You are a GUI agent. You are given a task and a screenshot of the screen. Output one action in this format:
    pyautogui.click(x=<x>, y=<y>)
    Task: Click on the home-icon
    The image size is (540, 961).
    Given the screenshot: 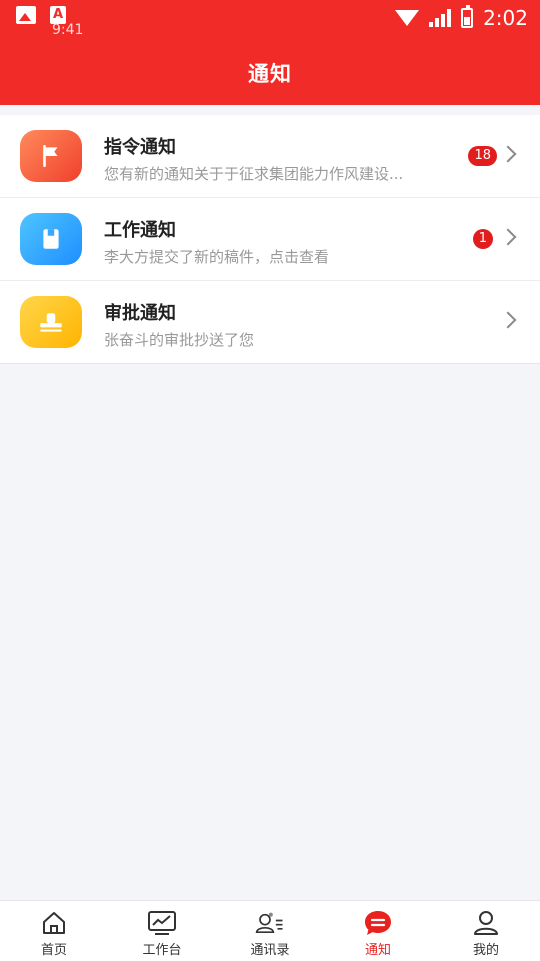 What is the action you would take?
    pyautogui.click(x=54, y=923)
    